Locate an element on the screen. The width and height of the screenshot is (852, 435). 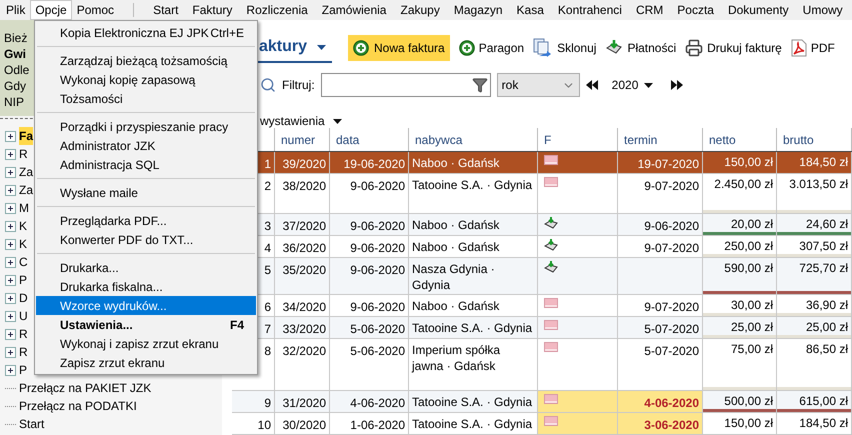
menu-bar-item: Kasa is located at coordinates (530, 10).